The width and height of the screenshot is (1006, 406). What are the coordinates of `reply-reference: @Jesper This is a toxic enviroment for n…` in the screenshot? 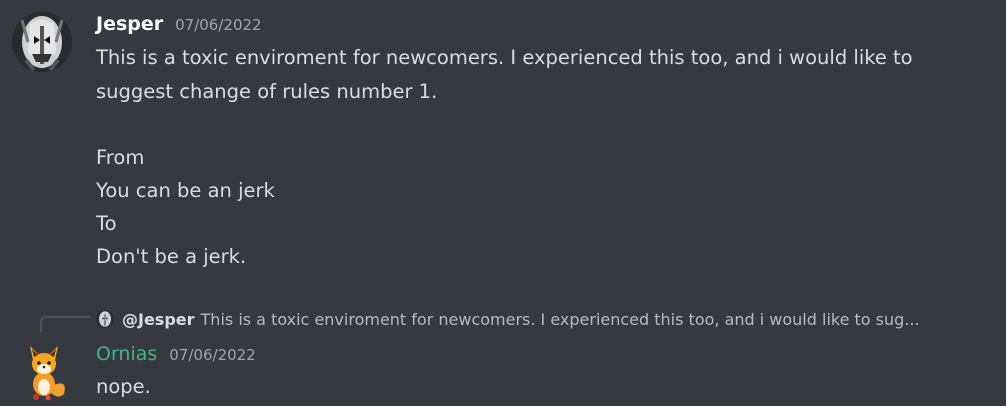 It's located at (508, 319).